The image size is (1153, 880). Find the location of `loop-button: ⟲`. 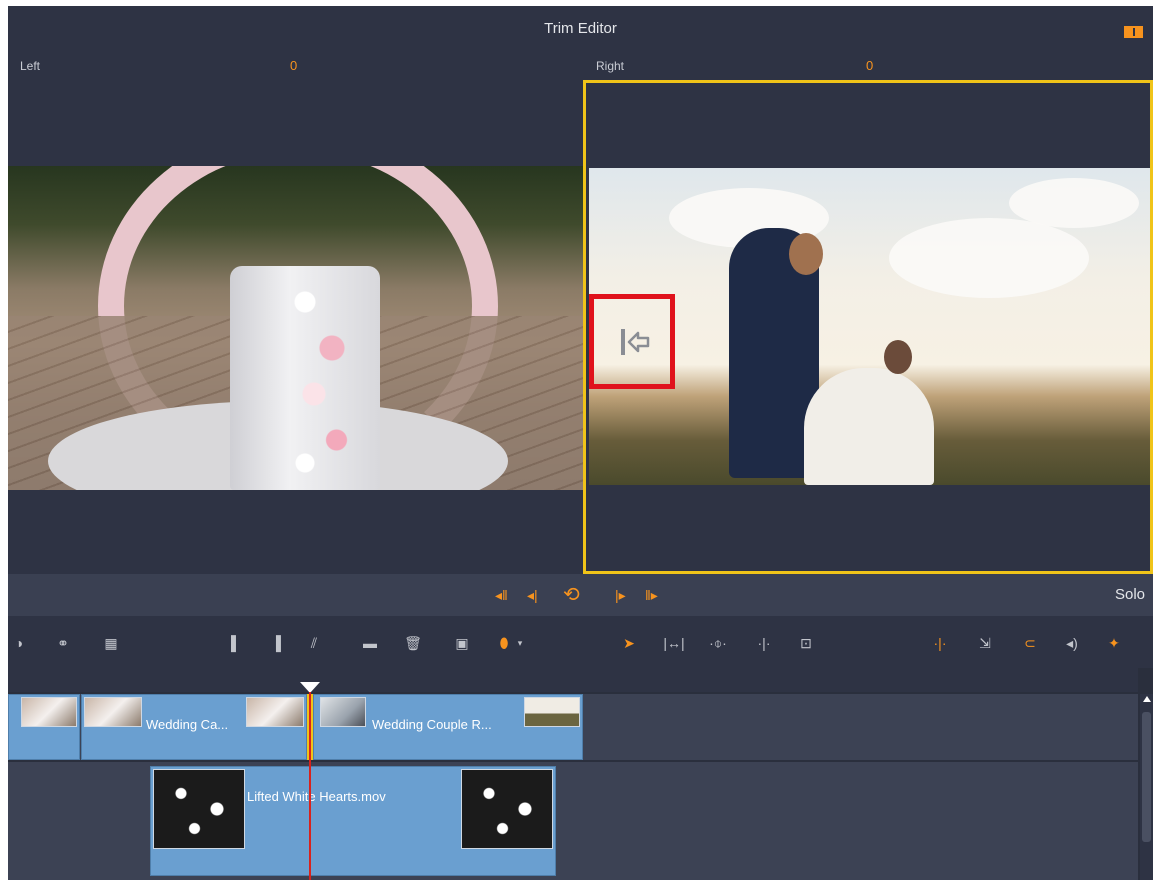

loop-button: ⟲ is located at coordinates (571, 595).